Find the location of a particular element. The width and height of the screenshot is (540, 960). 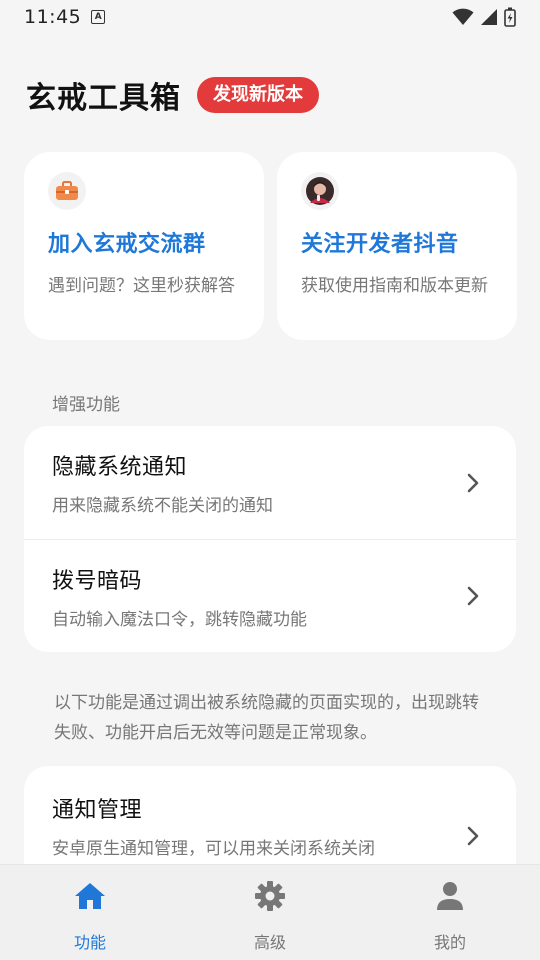

battery-charging-icon is located at coordinates (510, 17).